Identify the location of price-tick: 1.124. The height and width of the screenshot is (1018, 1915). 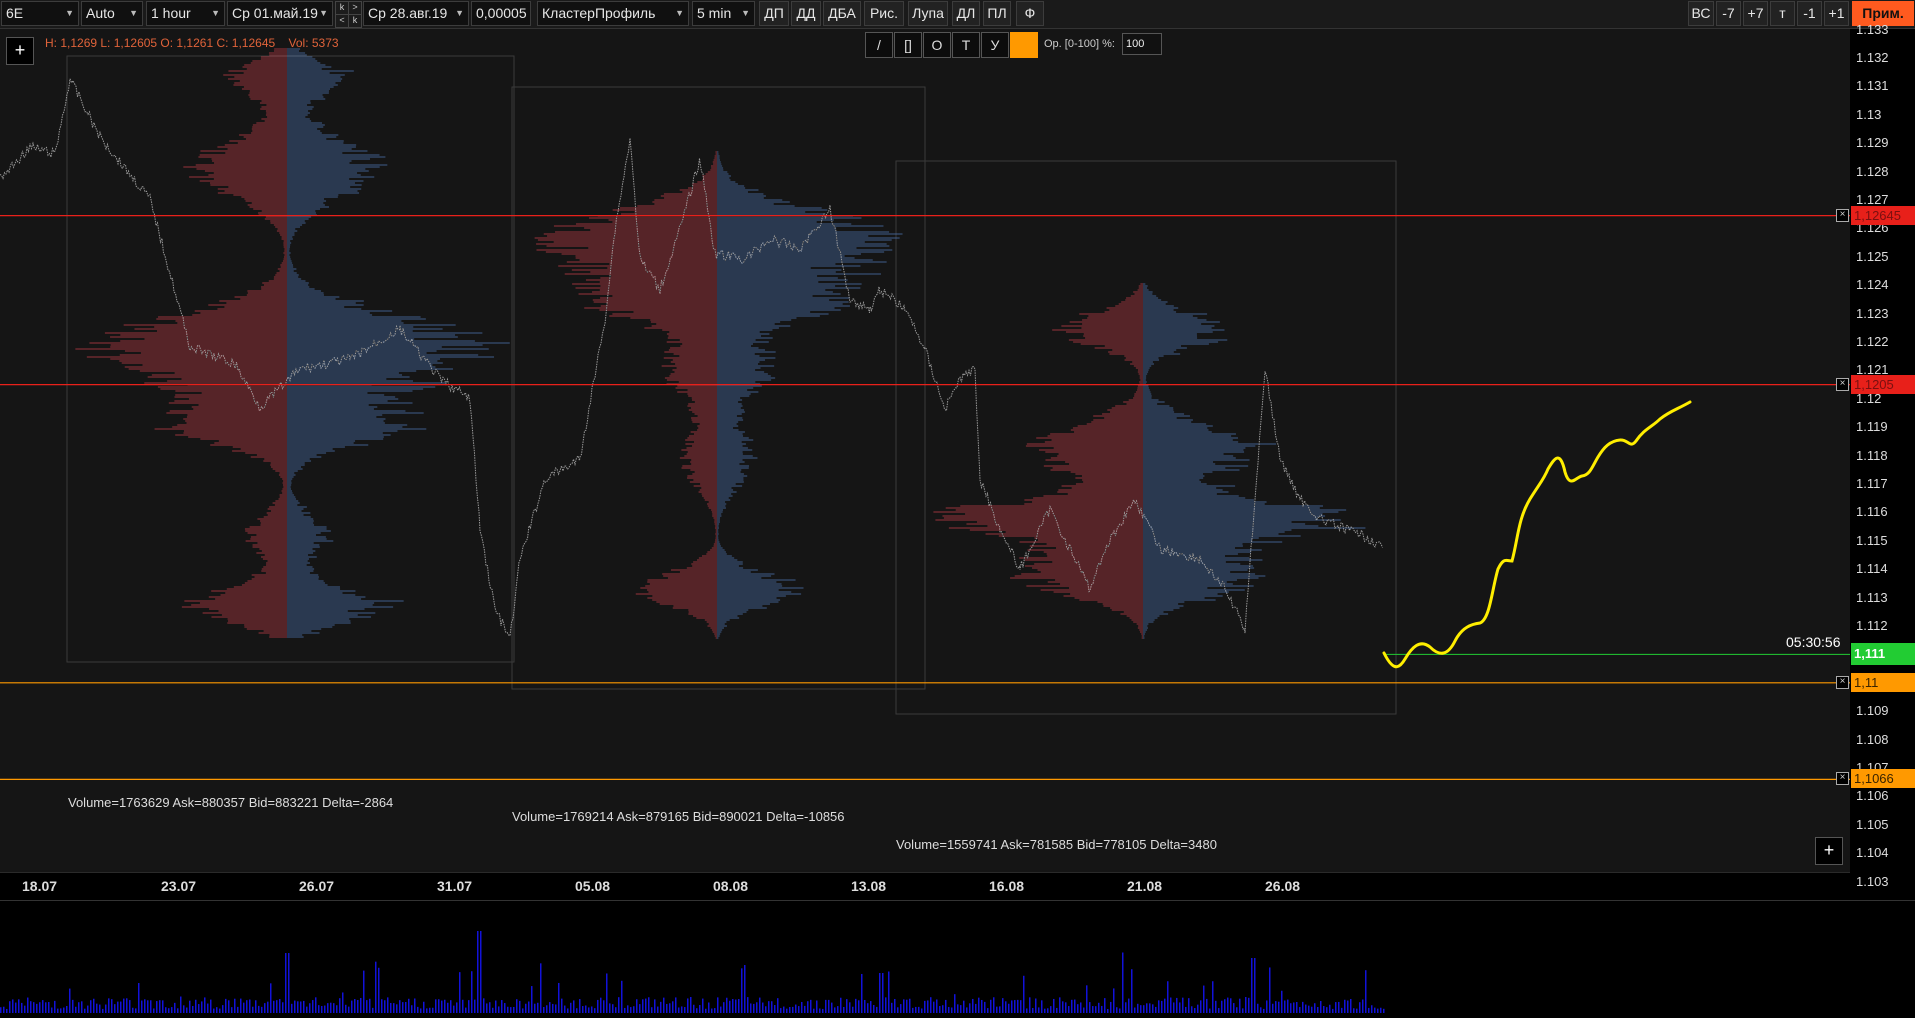
(1872, 285).